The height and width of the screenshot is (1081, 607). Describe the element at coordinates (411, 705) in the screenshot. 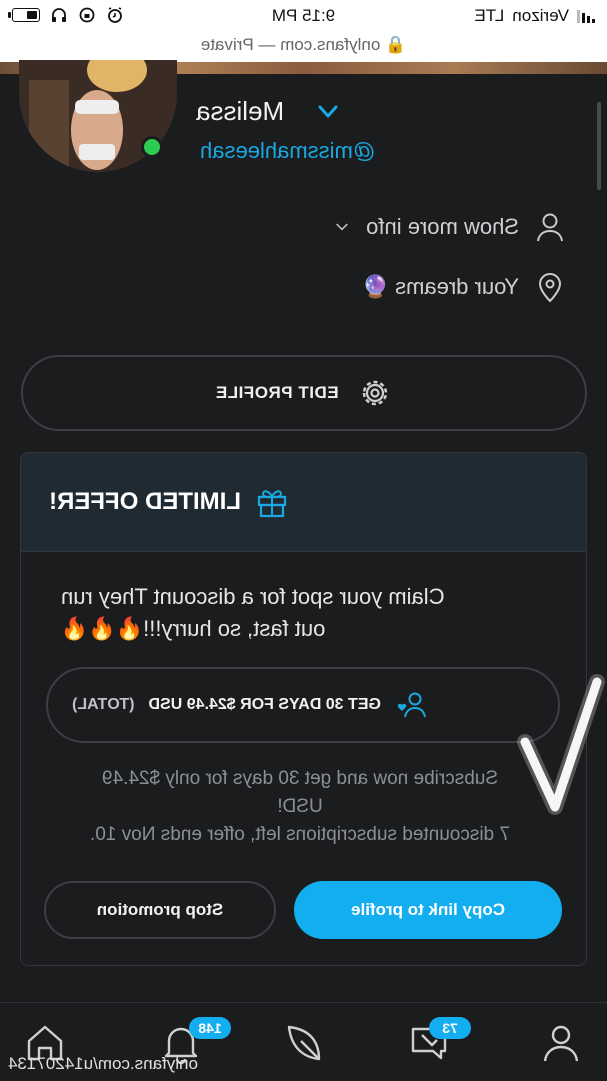

I see `user-heart-icon` at that location.